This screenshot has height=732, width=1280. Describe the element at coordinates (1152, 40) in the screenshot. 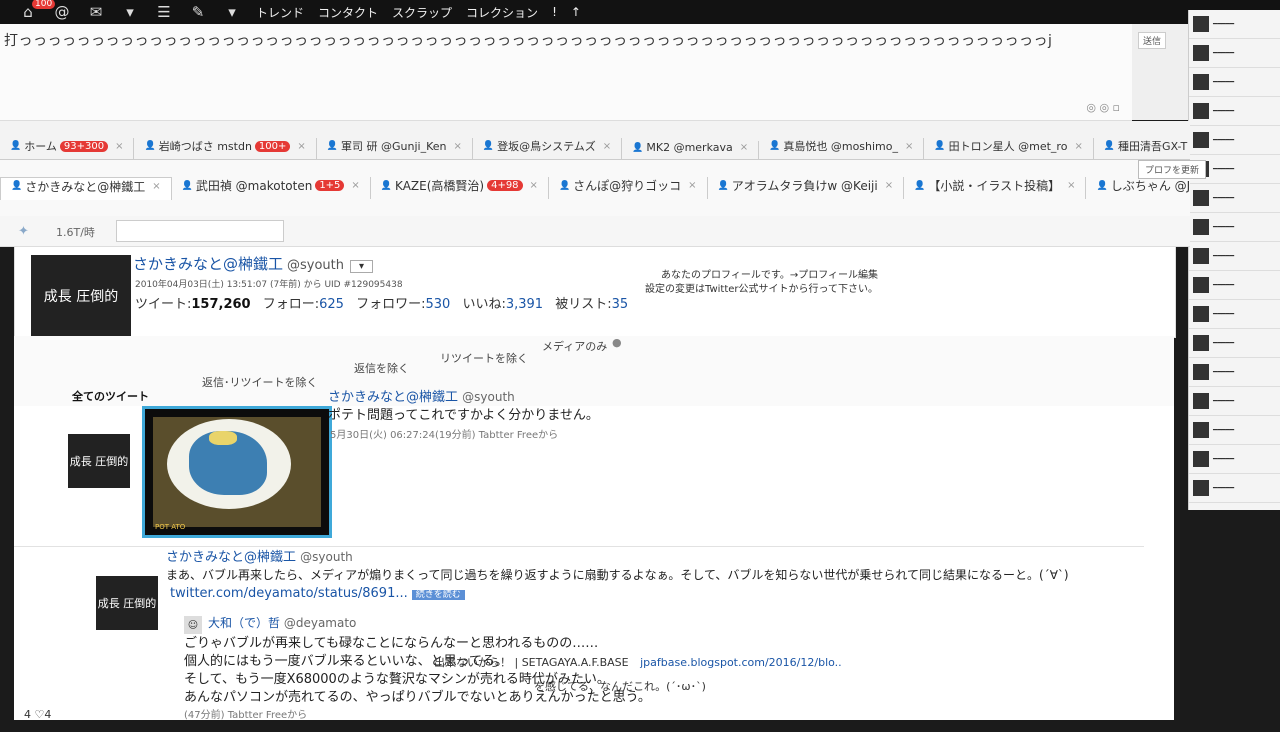

I see `send-button: 送信` at that location.